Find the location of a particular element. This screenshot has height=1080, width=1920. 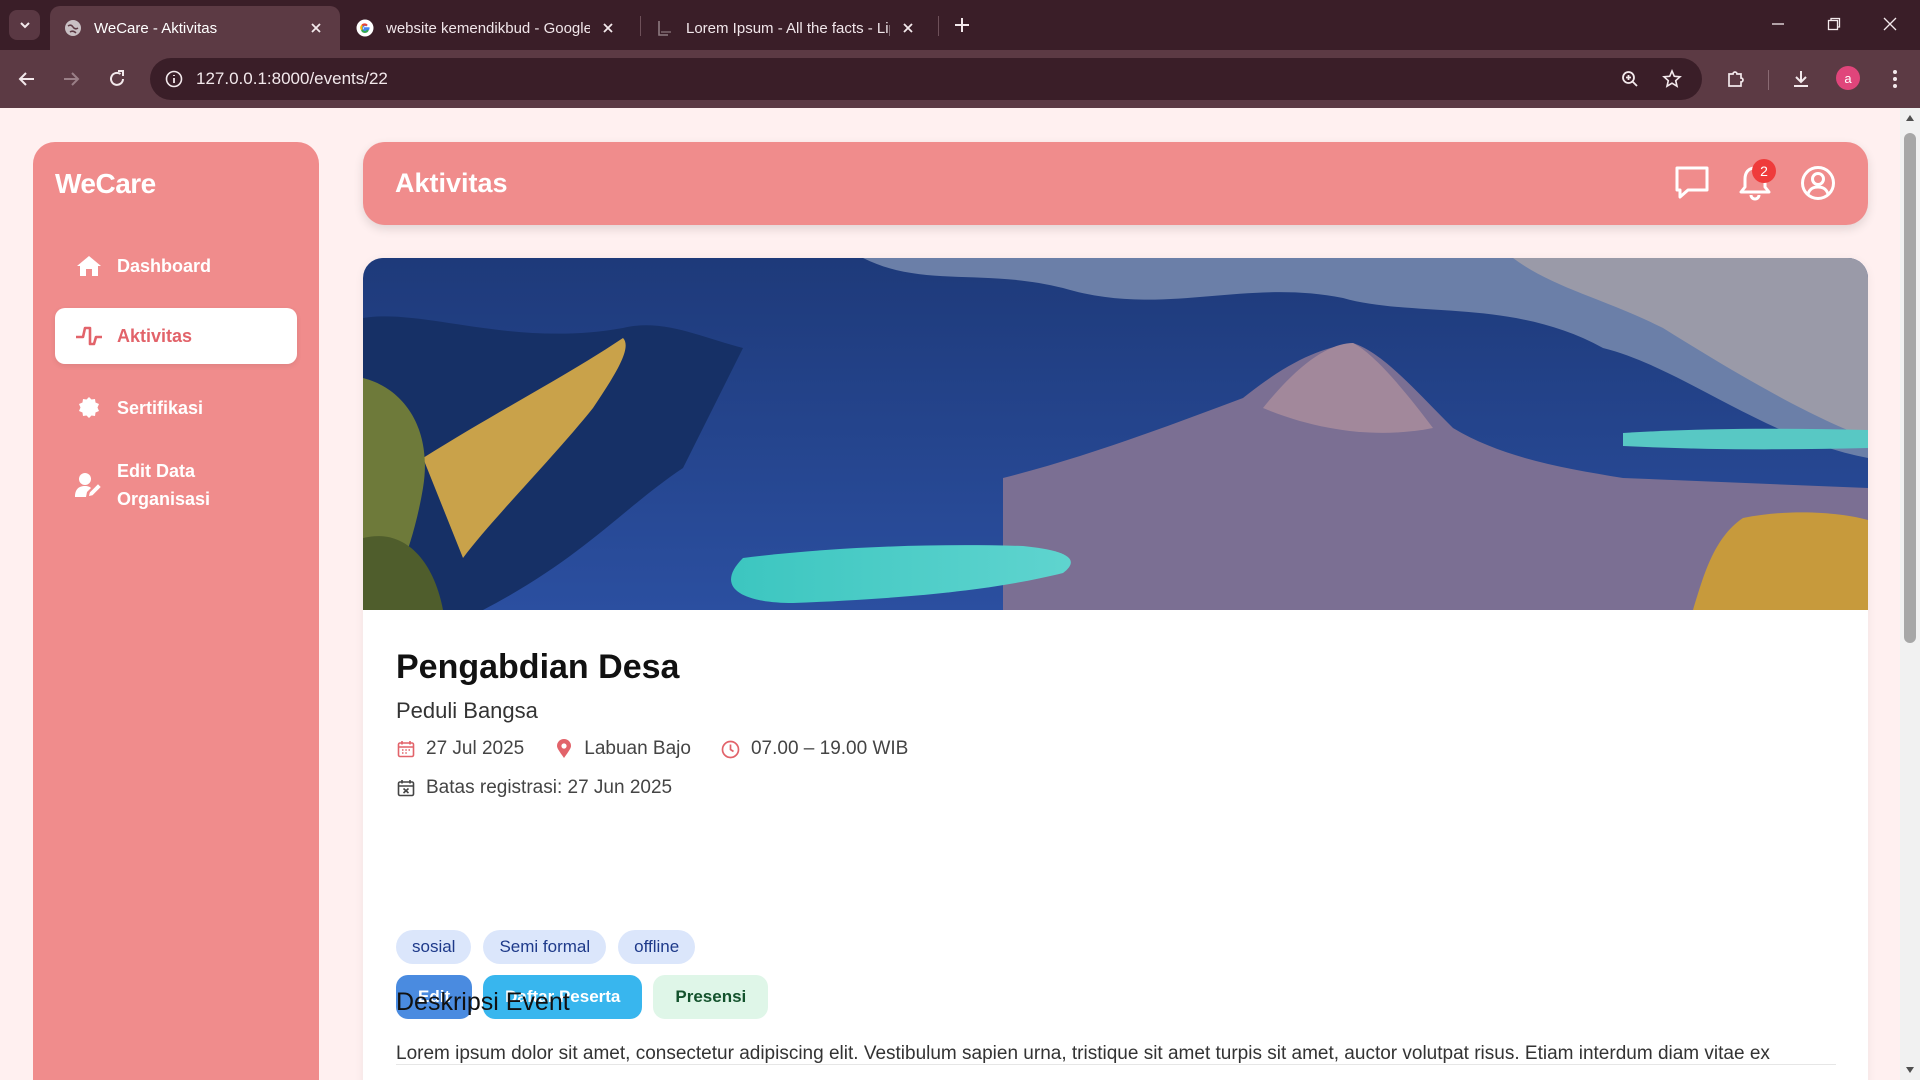

reload-icon is located at coordinates (117, 78).